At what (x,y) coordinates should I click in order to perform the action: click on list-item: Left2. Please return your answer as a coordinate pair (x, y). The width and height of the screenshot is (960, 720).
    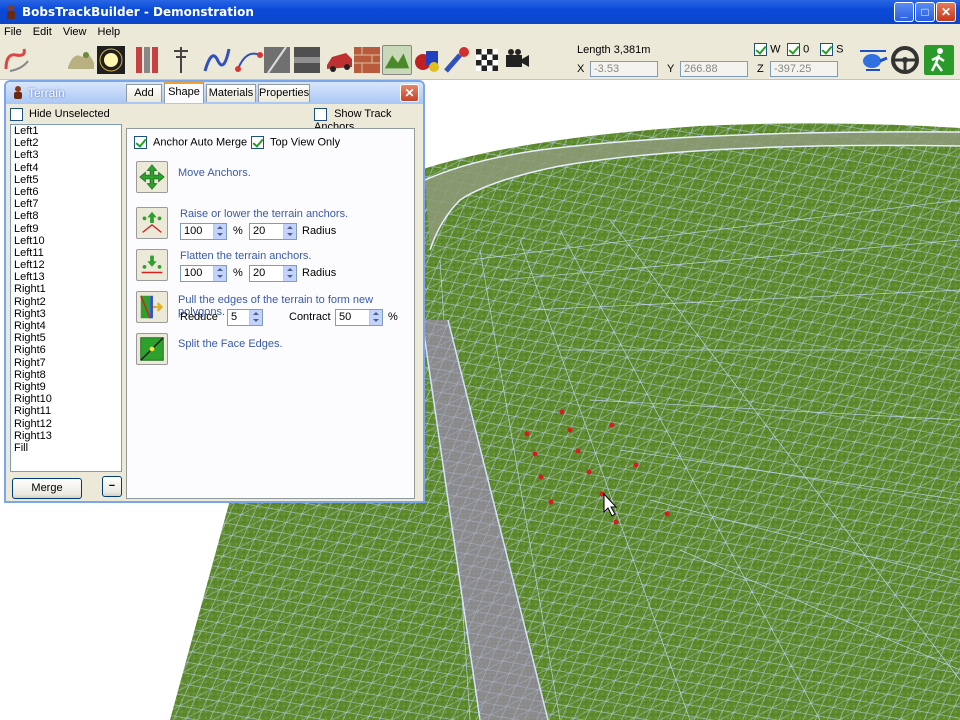
    Looking at the image, I should click on (66, 143).